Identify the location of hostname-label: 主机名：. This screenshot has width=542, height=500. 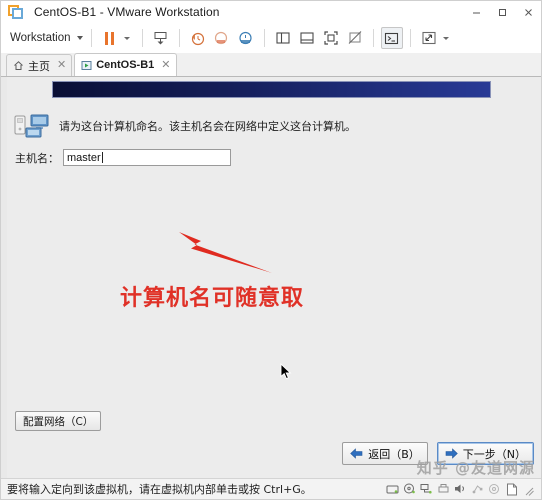
(37, 158).